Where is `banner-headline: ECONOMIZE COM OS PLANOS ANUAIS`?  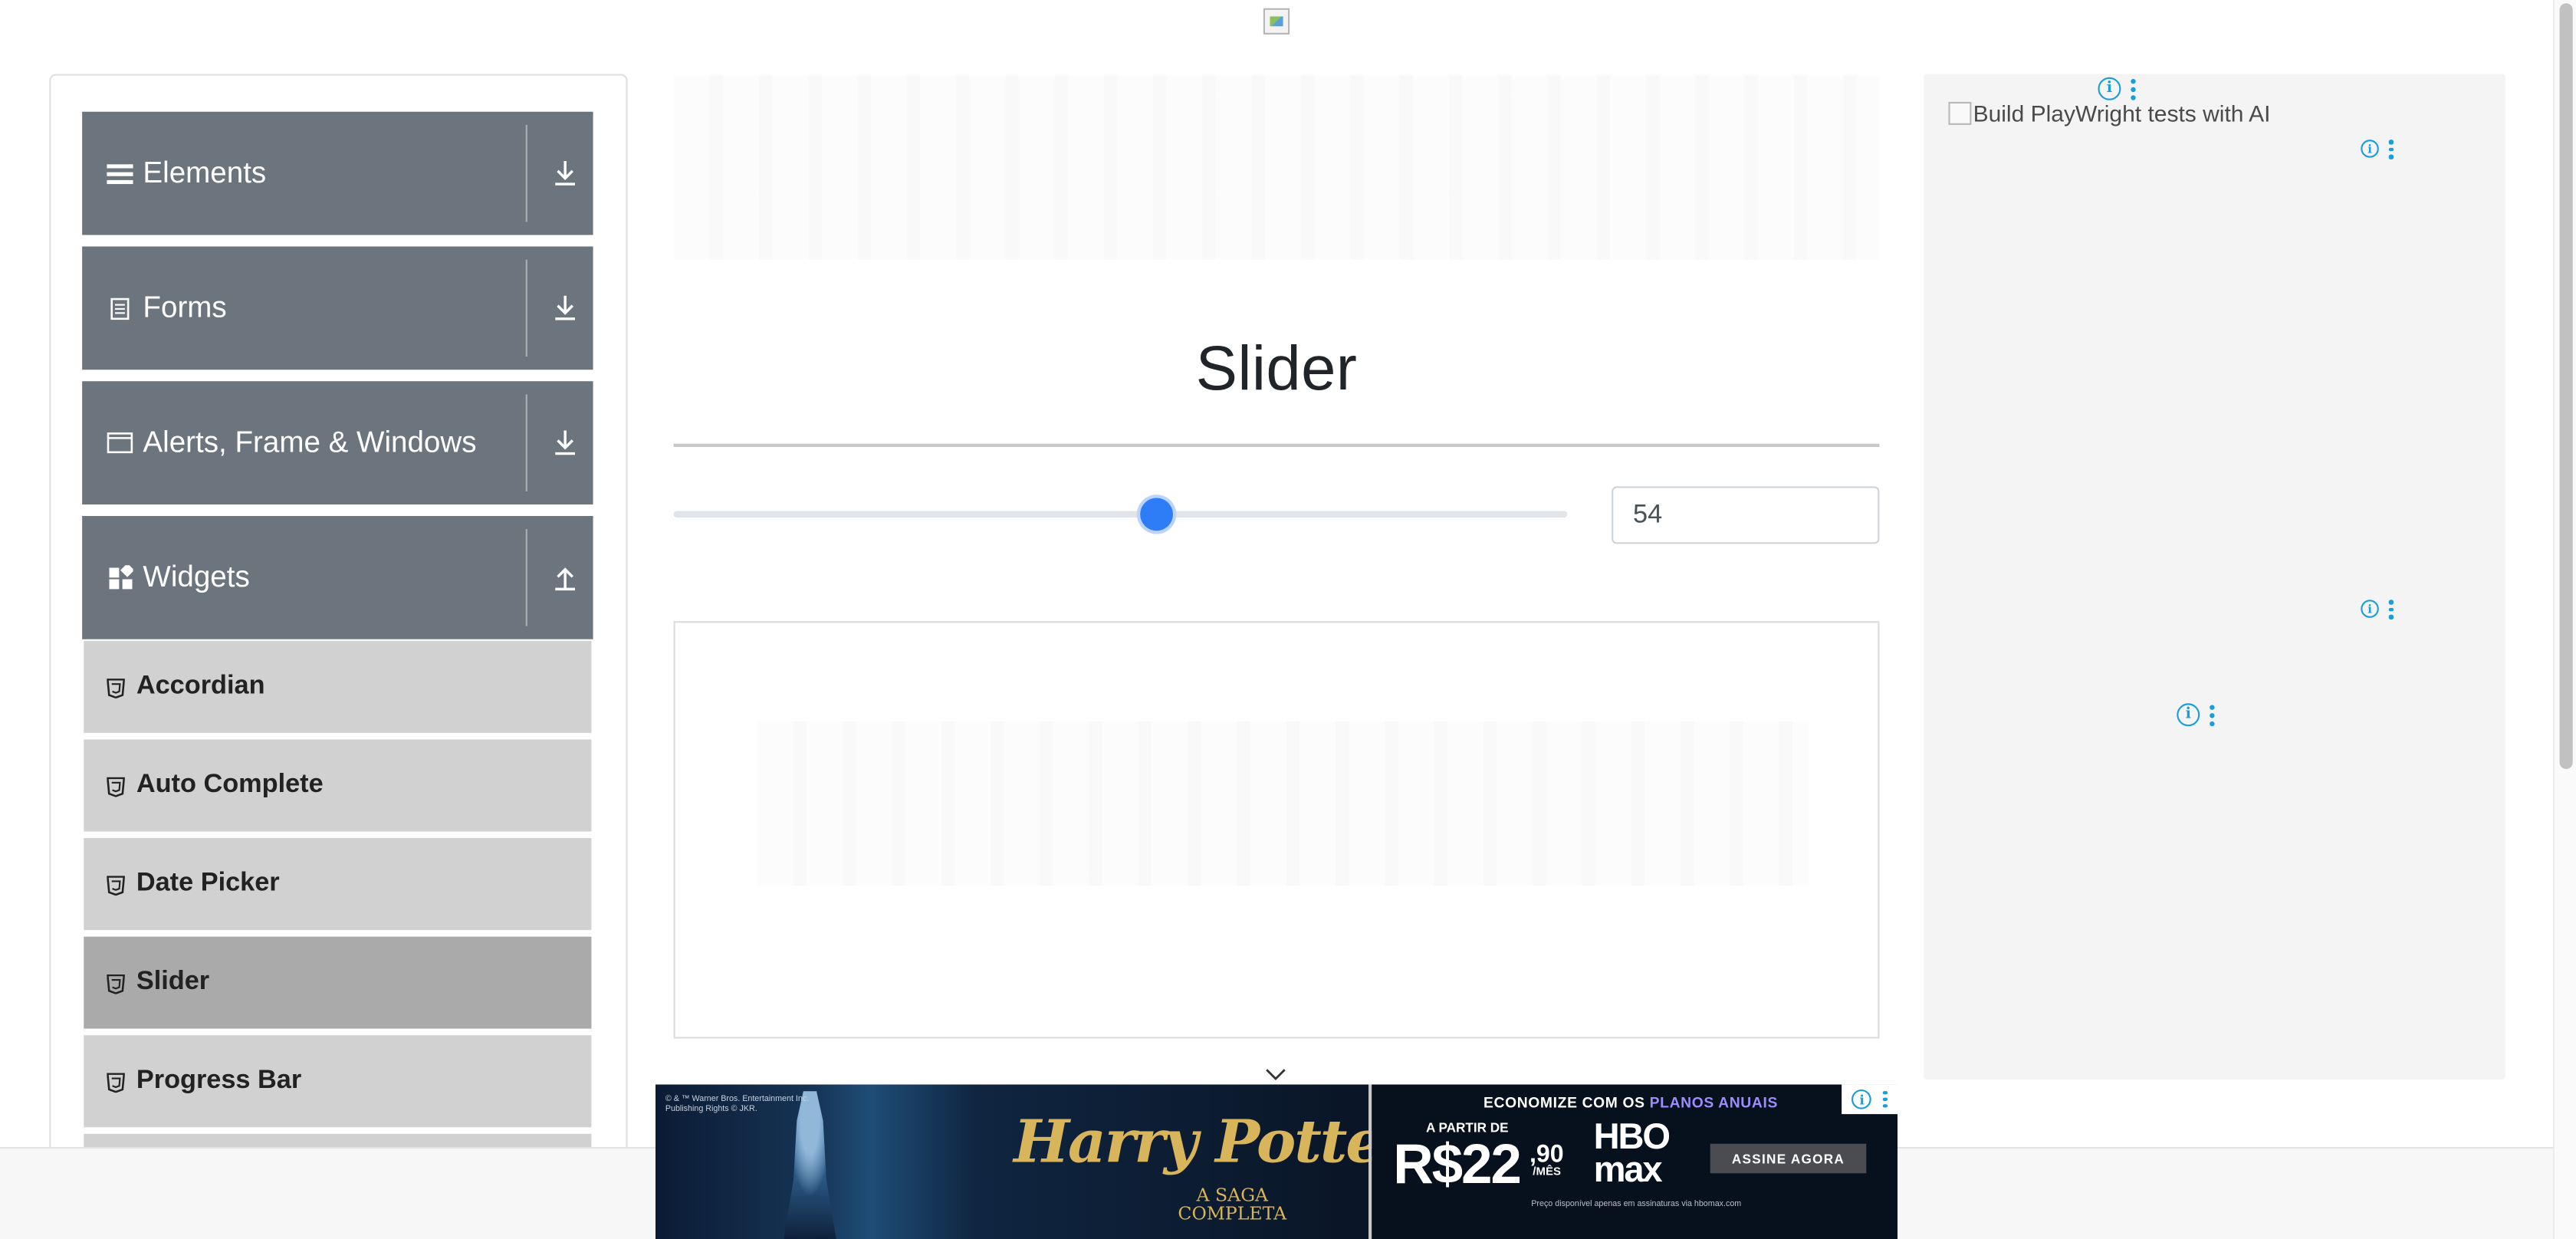
banner-headline: ECONOMIZE COM OS PLANOS ANUAIS is located at coordinates (1631, 1102).